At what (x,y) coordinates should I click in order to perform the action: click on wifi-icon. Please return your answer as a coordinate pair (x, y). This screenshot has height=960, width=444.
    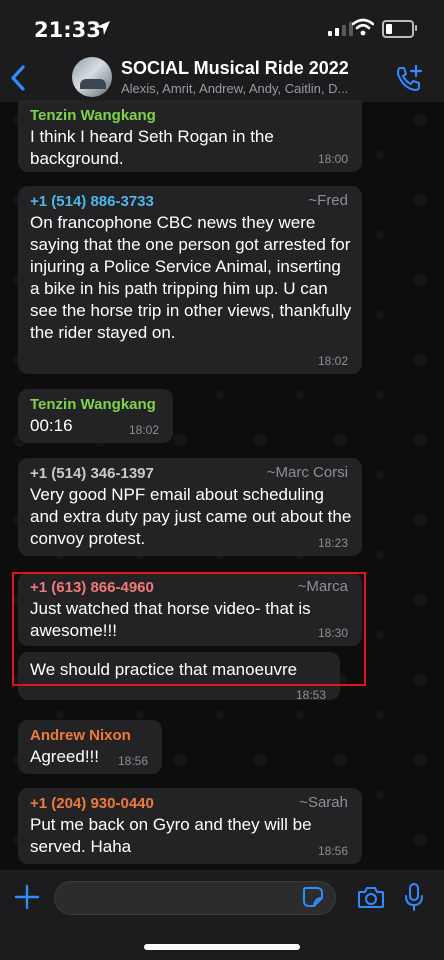
    Looking at the image, I should click on (363, 27).